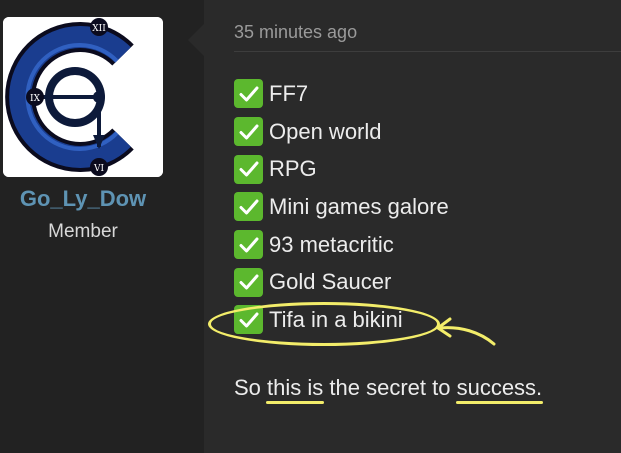 Image resolution: width=621 pixels, height=453 pixels. I want to click on message-divider, so click(427, 51).